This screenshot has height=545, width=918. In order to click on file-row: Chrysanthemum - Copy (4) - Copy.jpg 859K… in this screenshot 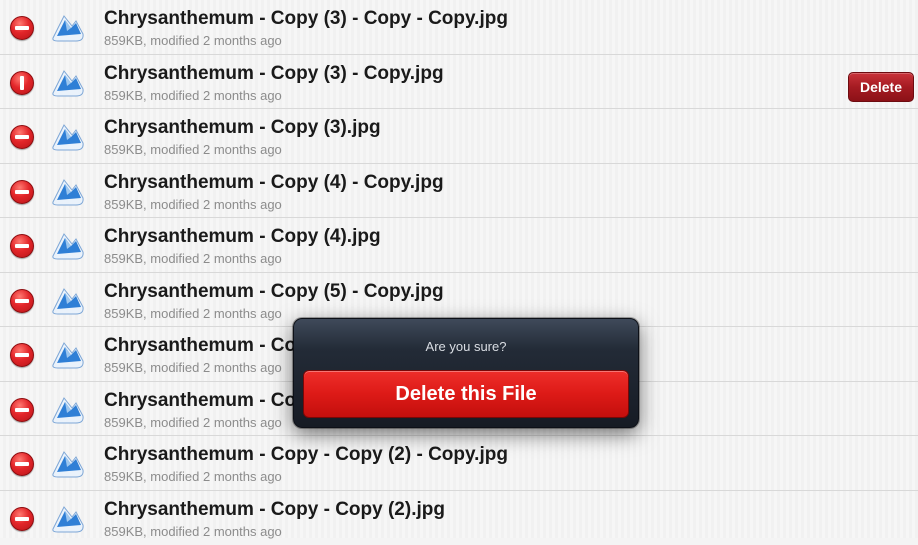, I will do `click(459, 191)`.